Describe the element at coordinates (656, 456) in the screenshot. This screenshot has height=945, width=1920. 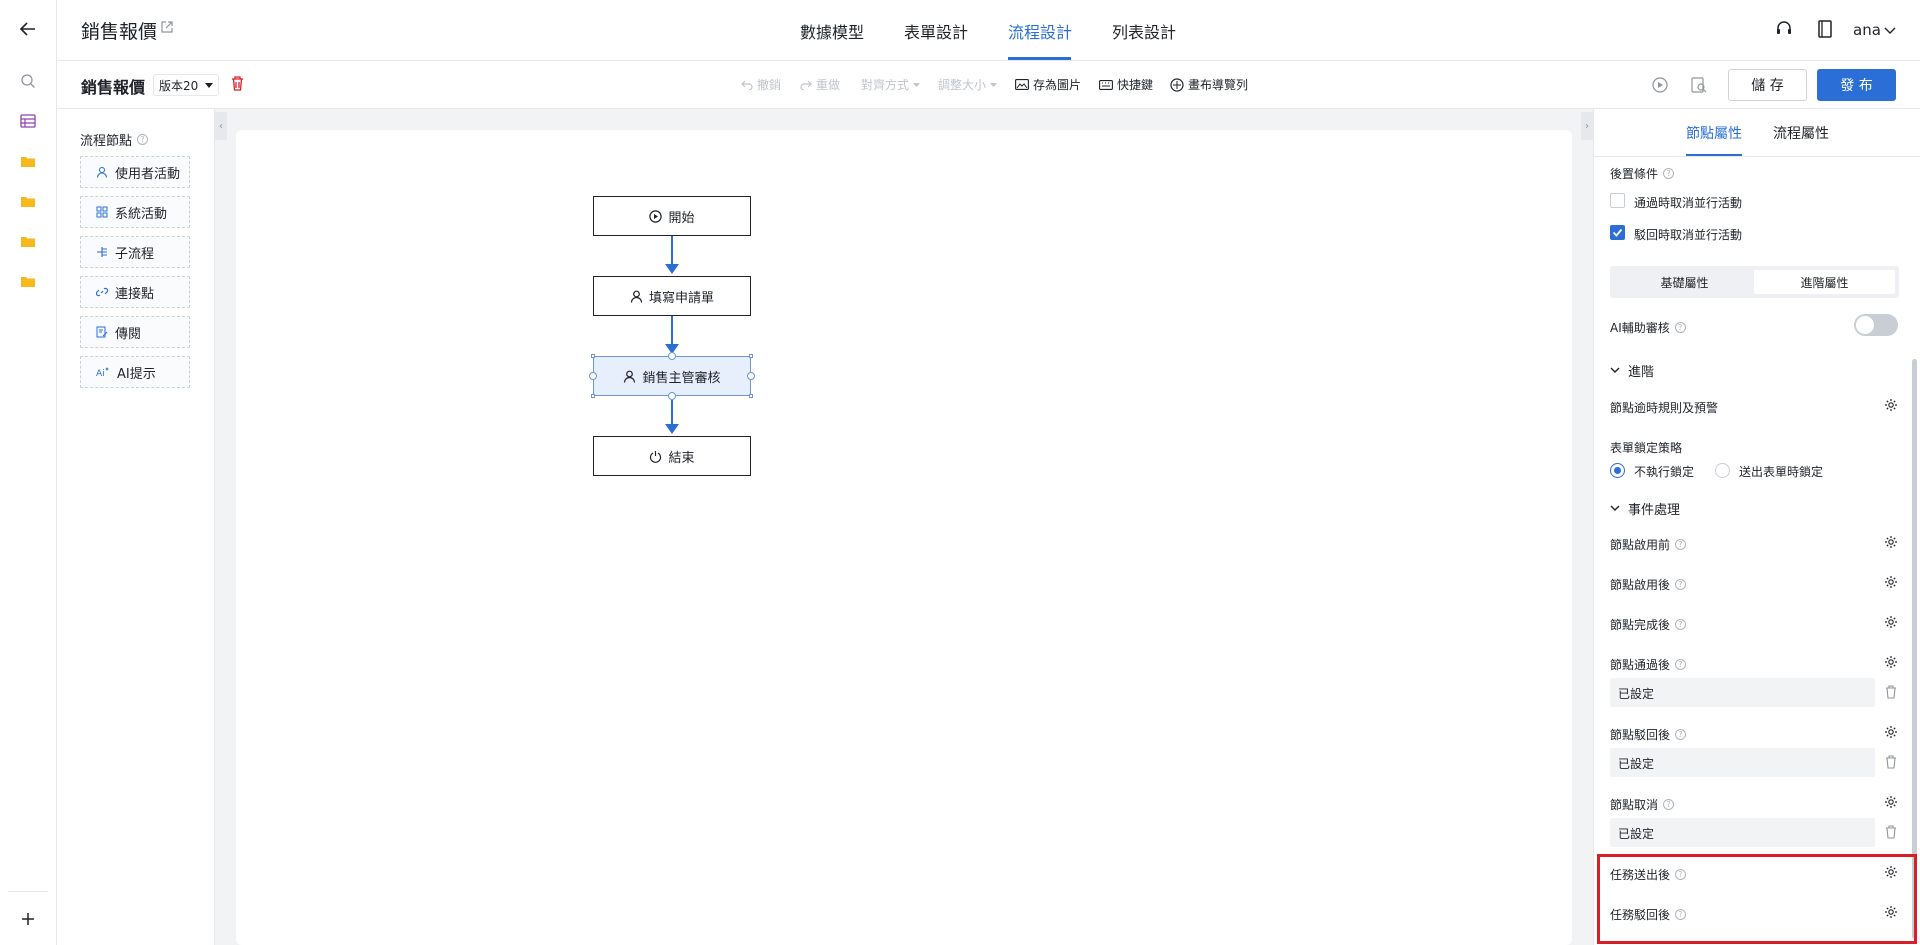
I see `power-icon` at that location.